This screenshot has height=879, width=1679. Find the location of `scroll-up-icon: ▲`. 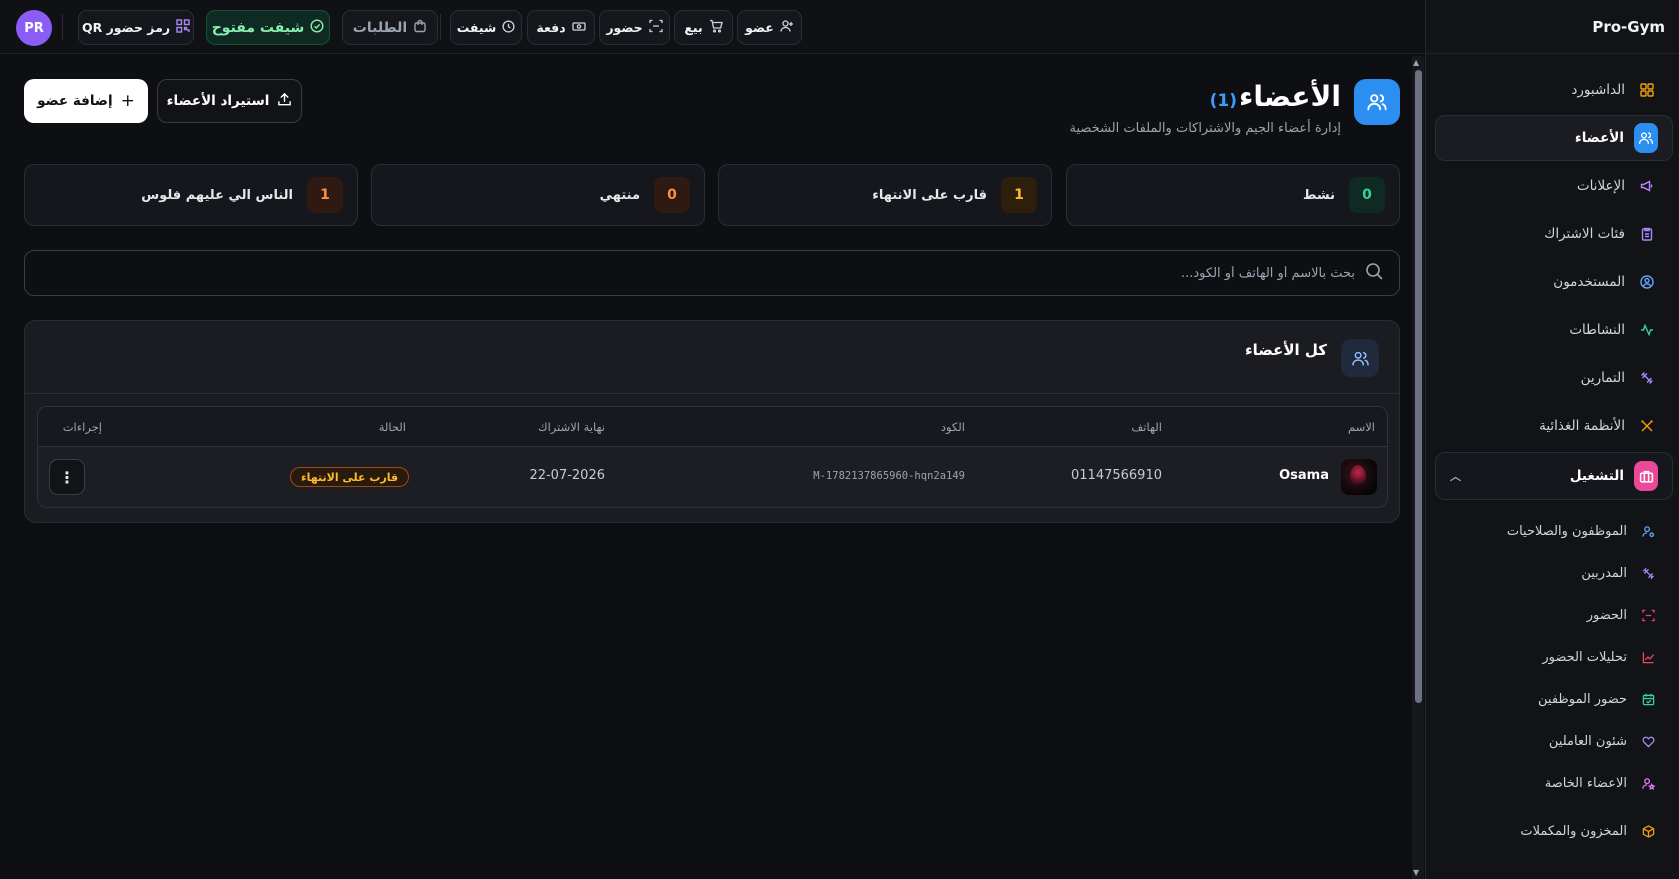

scroll-up-icon: ▲ is located at coordinates (1416, 62).